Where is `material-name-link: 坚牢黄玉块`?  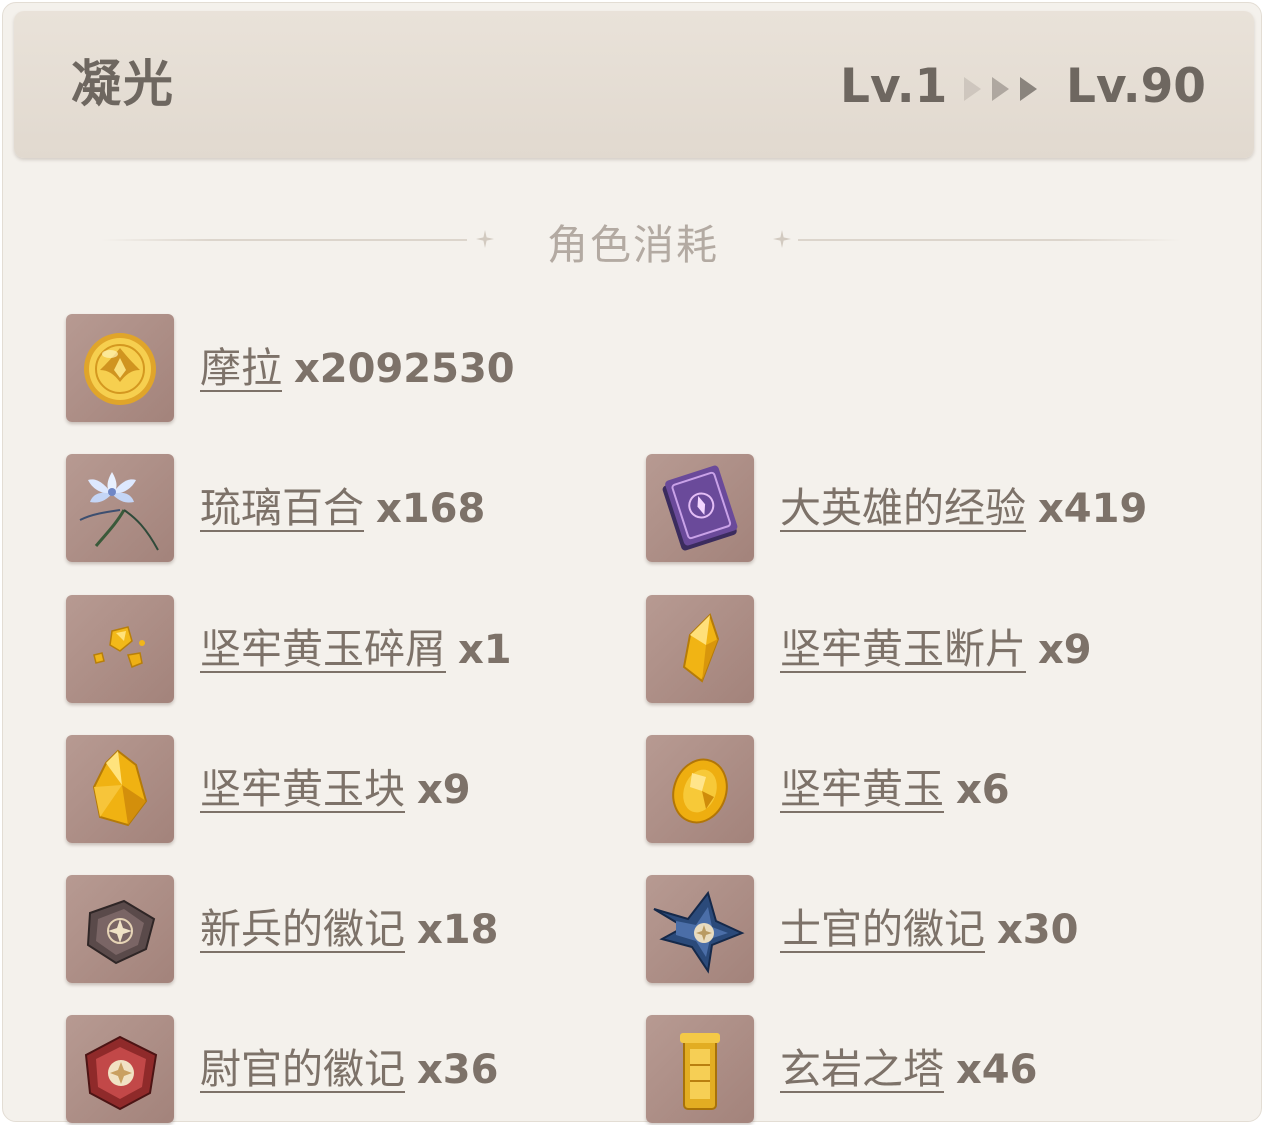 material-name-link: 坚牢黄玉块 is located at coordinates (302, 789).